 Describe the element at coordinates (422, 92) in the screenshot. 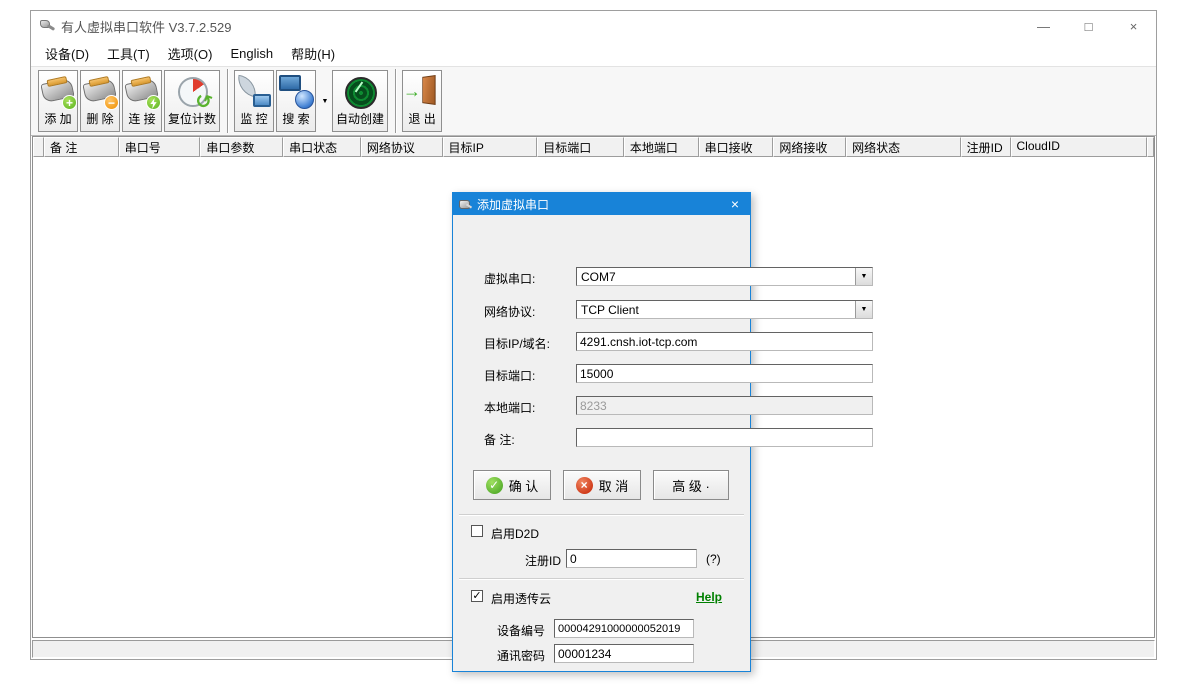

I see `exit-door-icon: →` at that location.